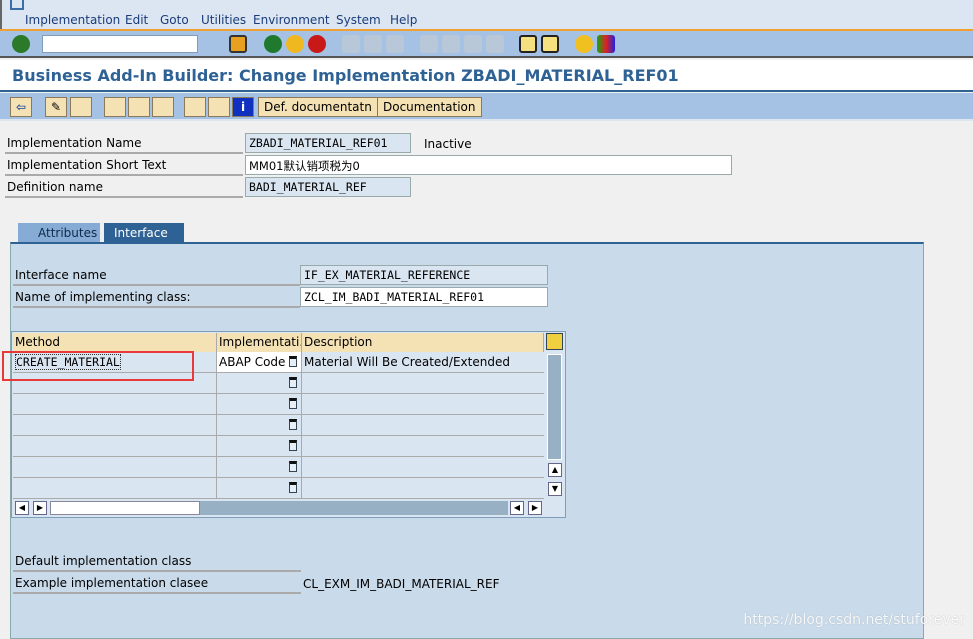 The height and width of the screenshot is (639, 973). I want to click on exit-icon, so click(295, 44).